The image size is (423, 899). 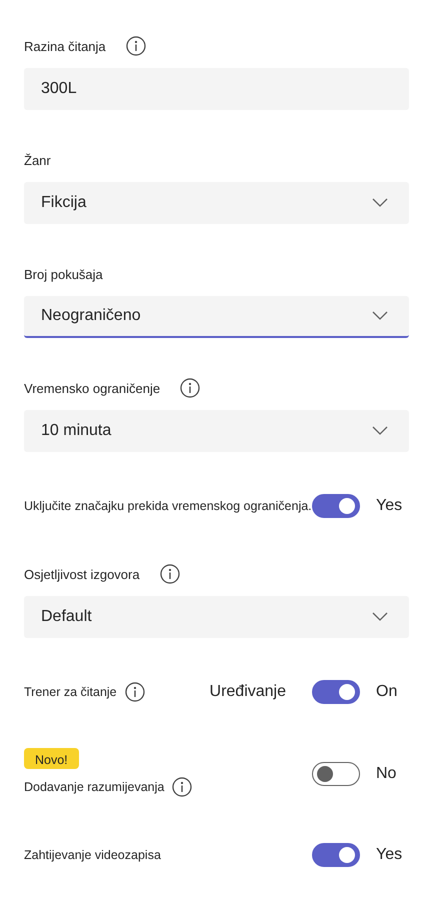 I want to click on field-label: Zahtijevanje videozapisa, so click(x=92, y=855).